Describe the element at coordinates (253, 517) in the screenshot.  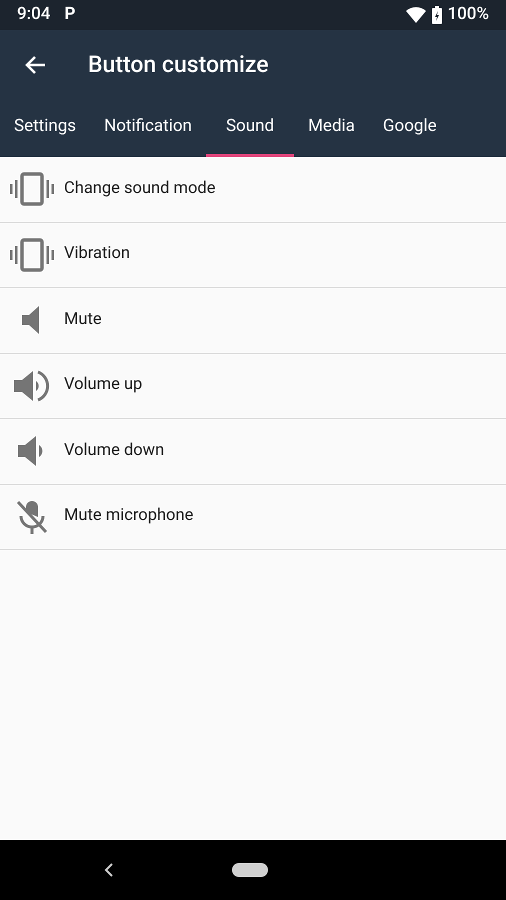
I see `list-item: Mute microphone` at that location.